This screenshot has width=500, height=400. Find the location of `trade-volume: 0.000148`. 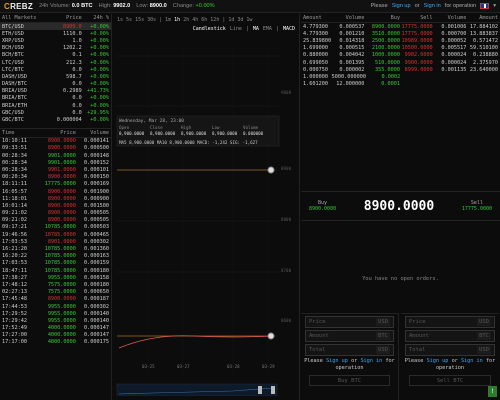

trade-volume: 0.000148 is located at coordinates (96, 155).